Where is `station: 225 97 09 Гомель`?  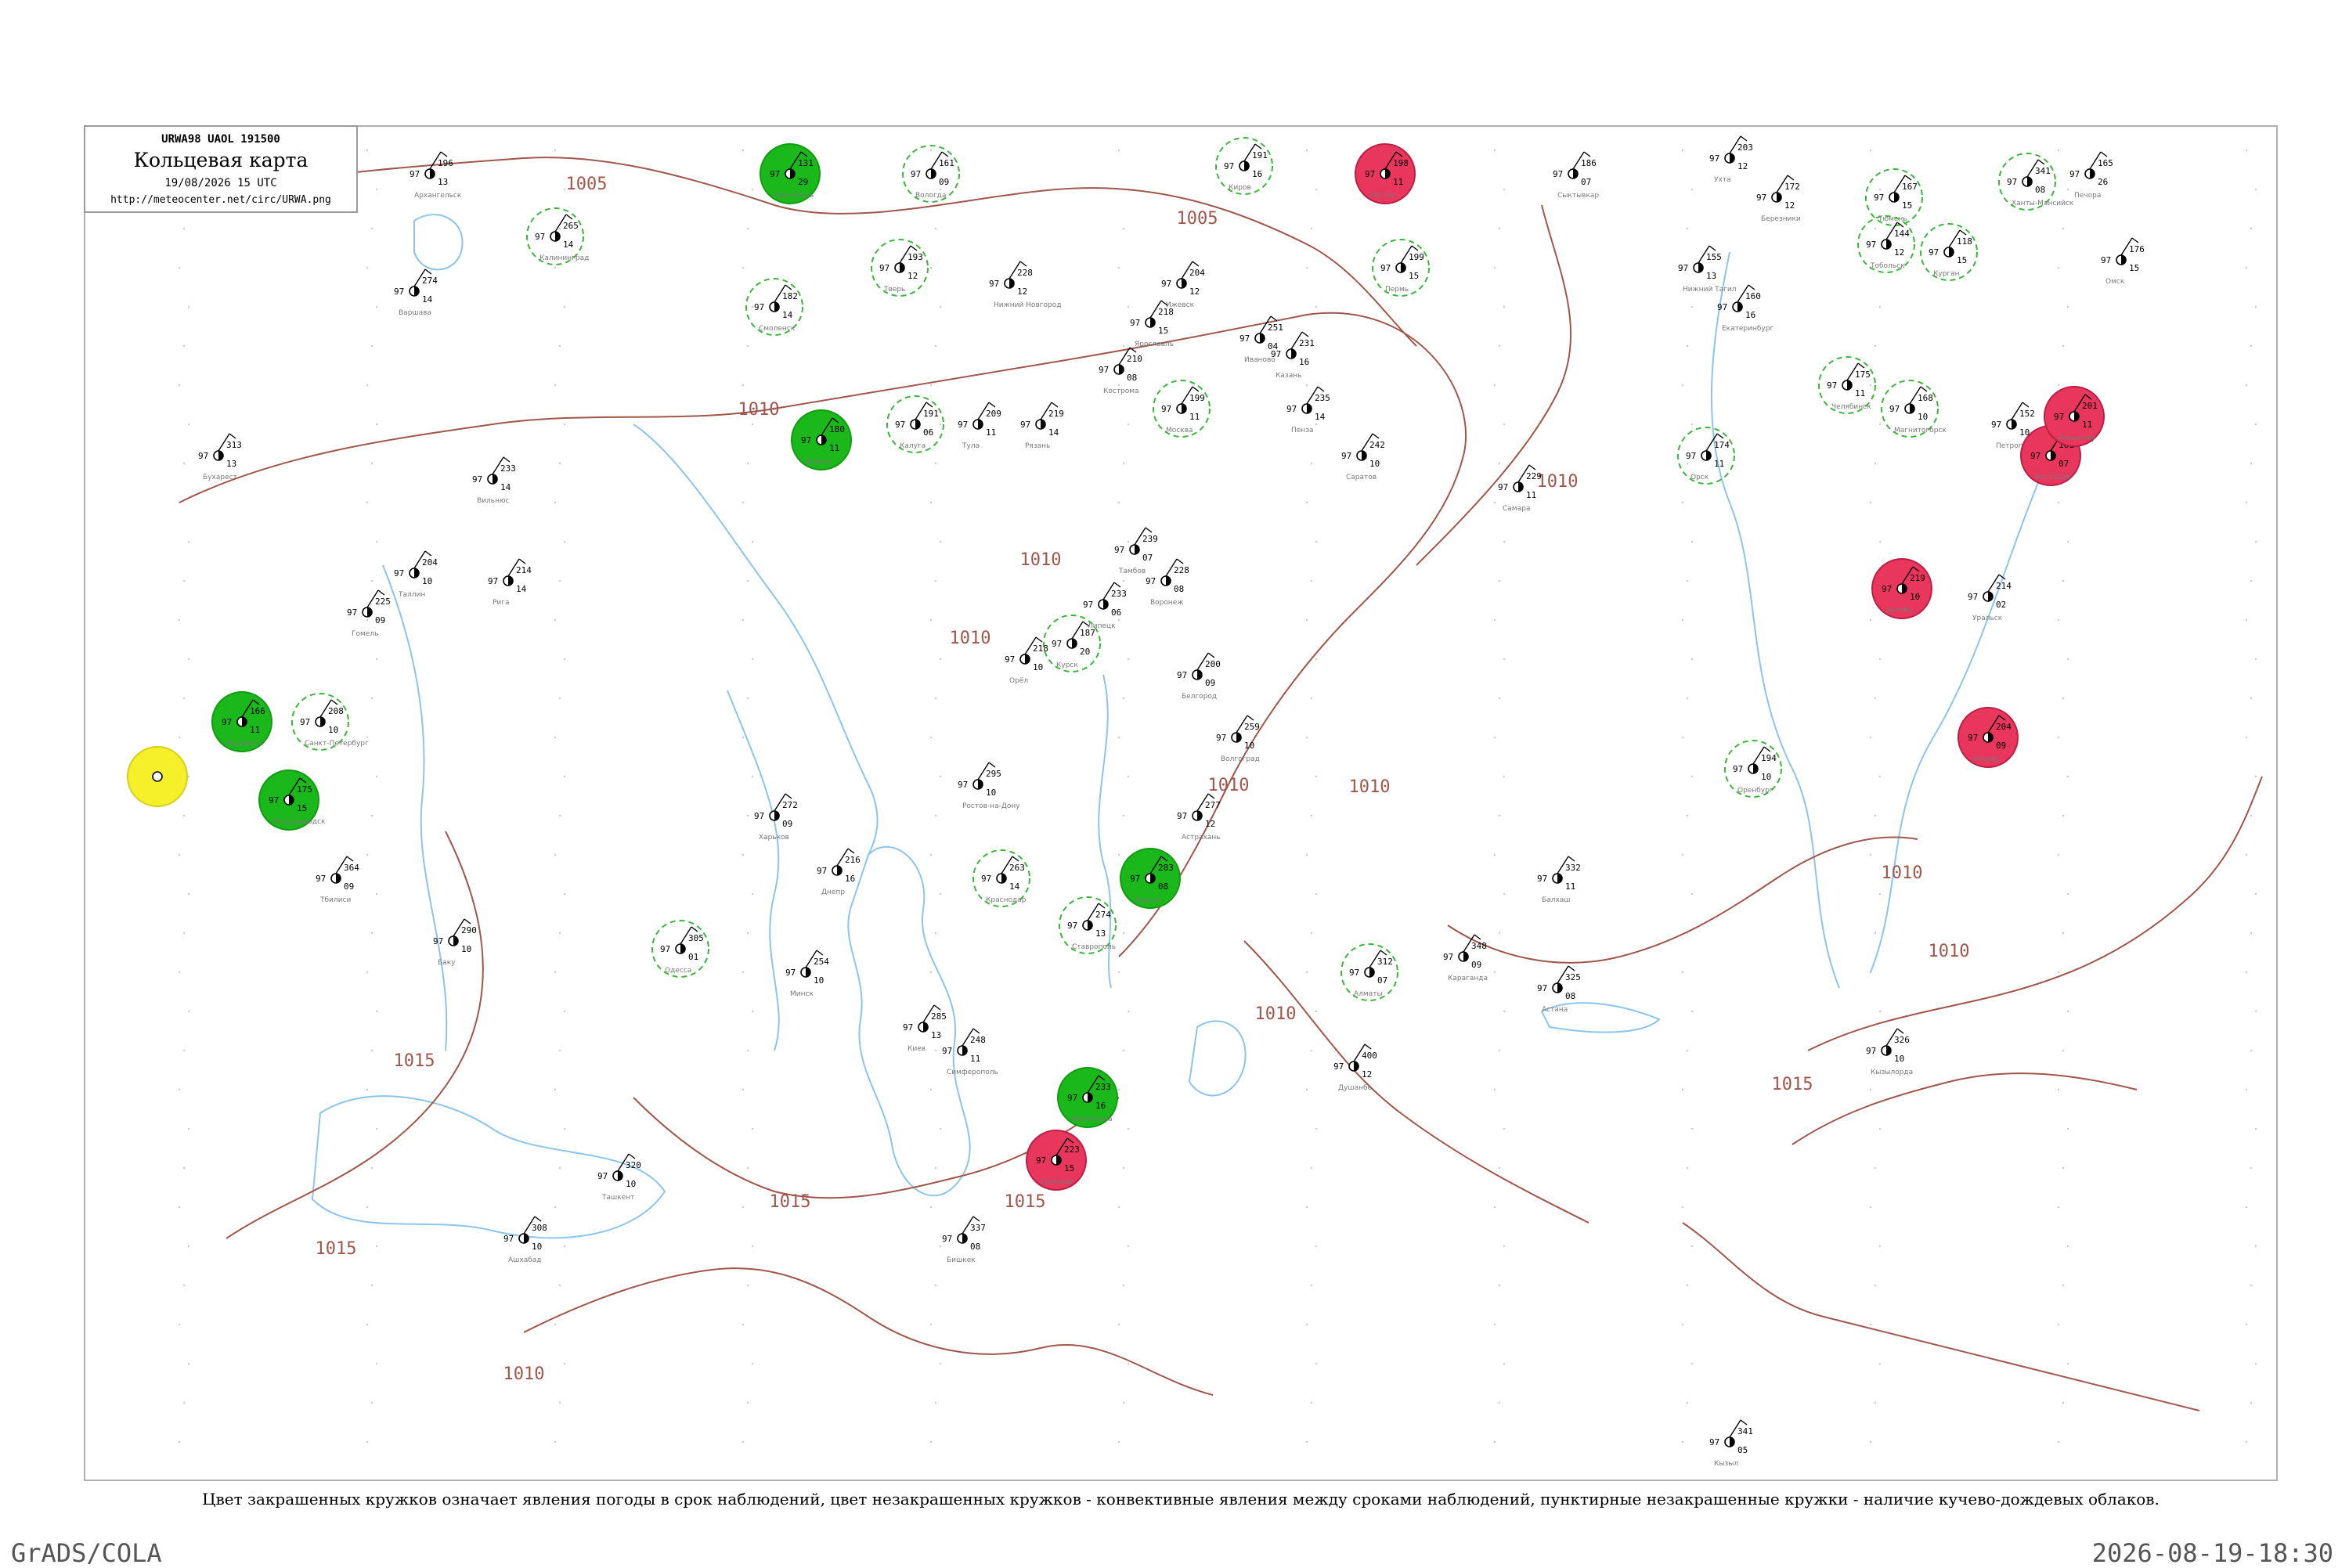 station: 225 97 09 Гомель is located at coordinates (369, 613).